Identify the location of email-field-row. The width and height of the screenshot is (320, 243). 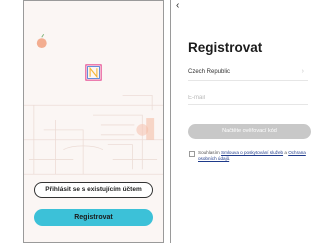
(248, 98).